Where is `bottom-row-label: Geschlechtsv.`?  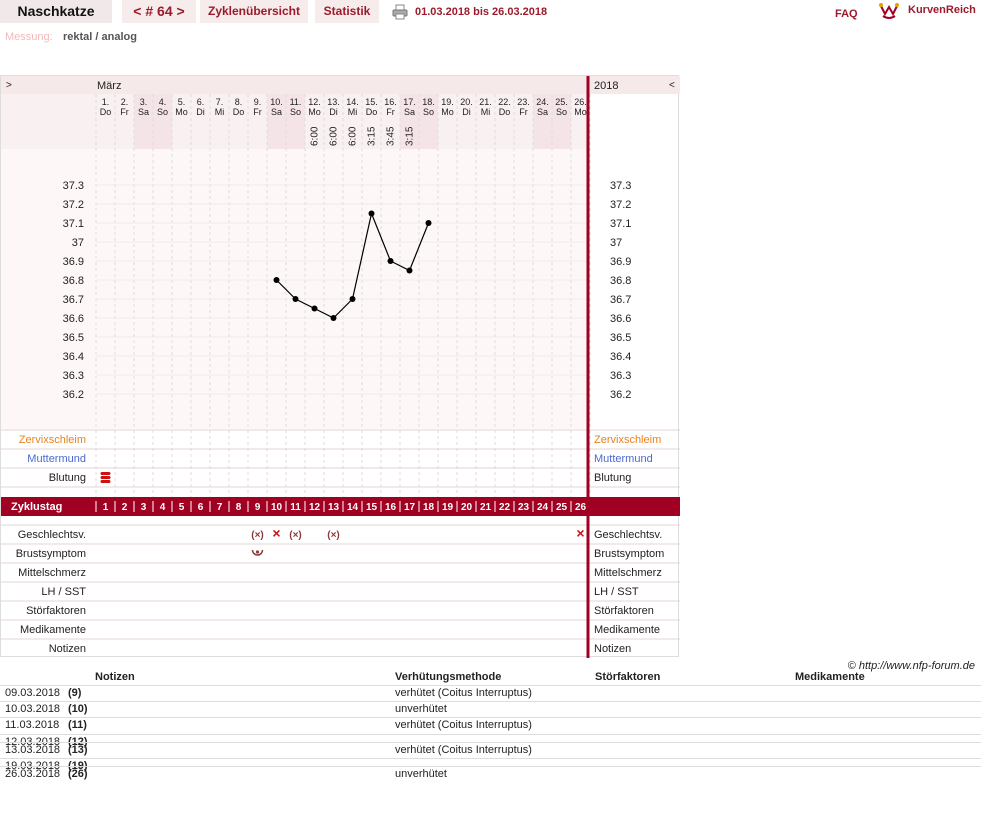
bottom-row-label: Geschlechtsv. is located at coordinates (52, 535).